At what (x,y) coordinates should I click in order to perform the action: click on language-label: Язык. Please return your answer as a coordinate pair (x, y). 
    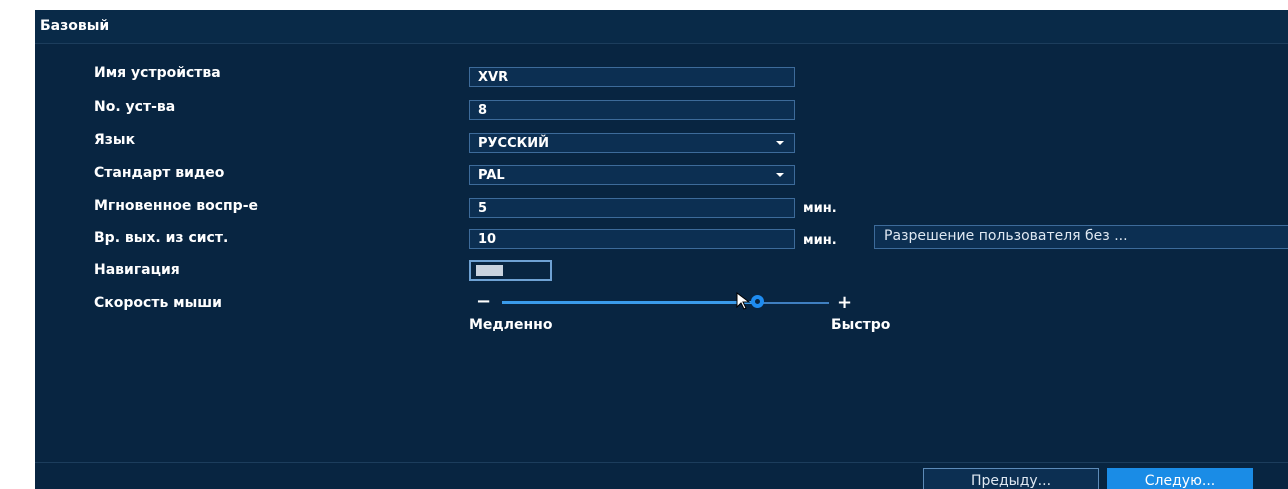
    Looking at the image, I should click on (115, 140).